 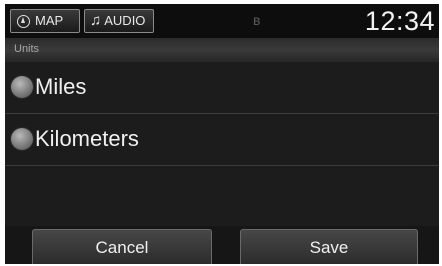 What do you see at coordinates (87, 138) in the screenshot?
I see `option-label: Kilometers` at bounding box center [87, 138].